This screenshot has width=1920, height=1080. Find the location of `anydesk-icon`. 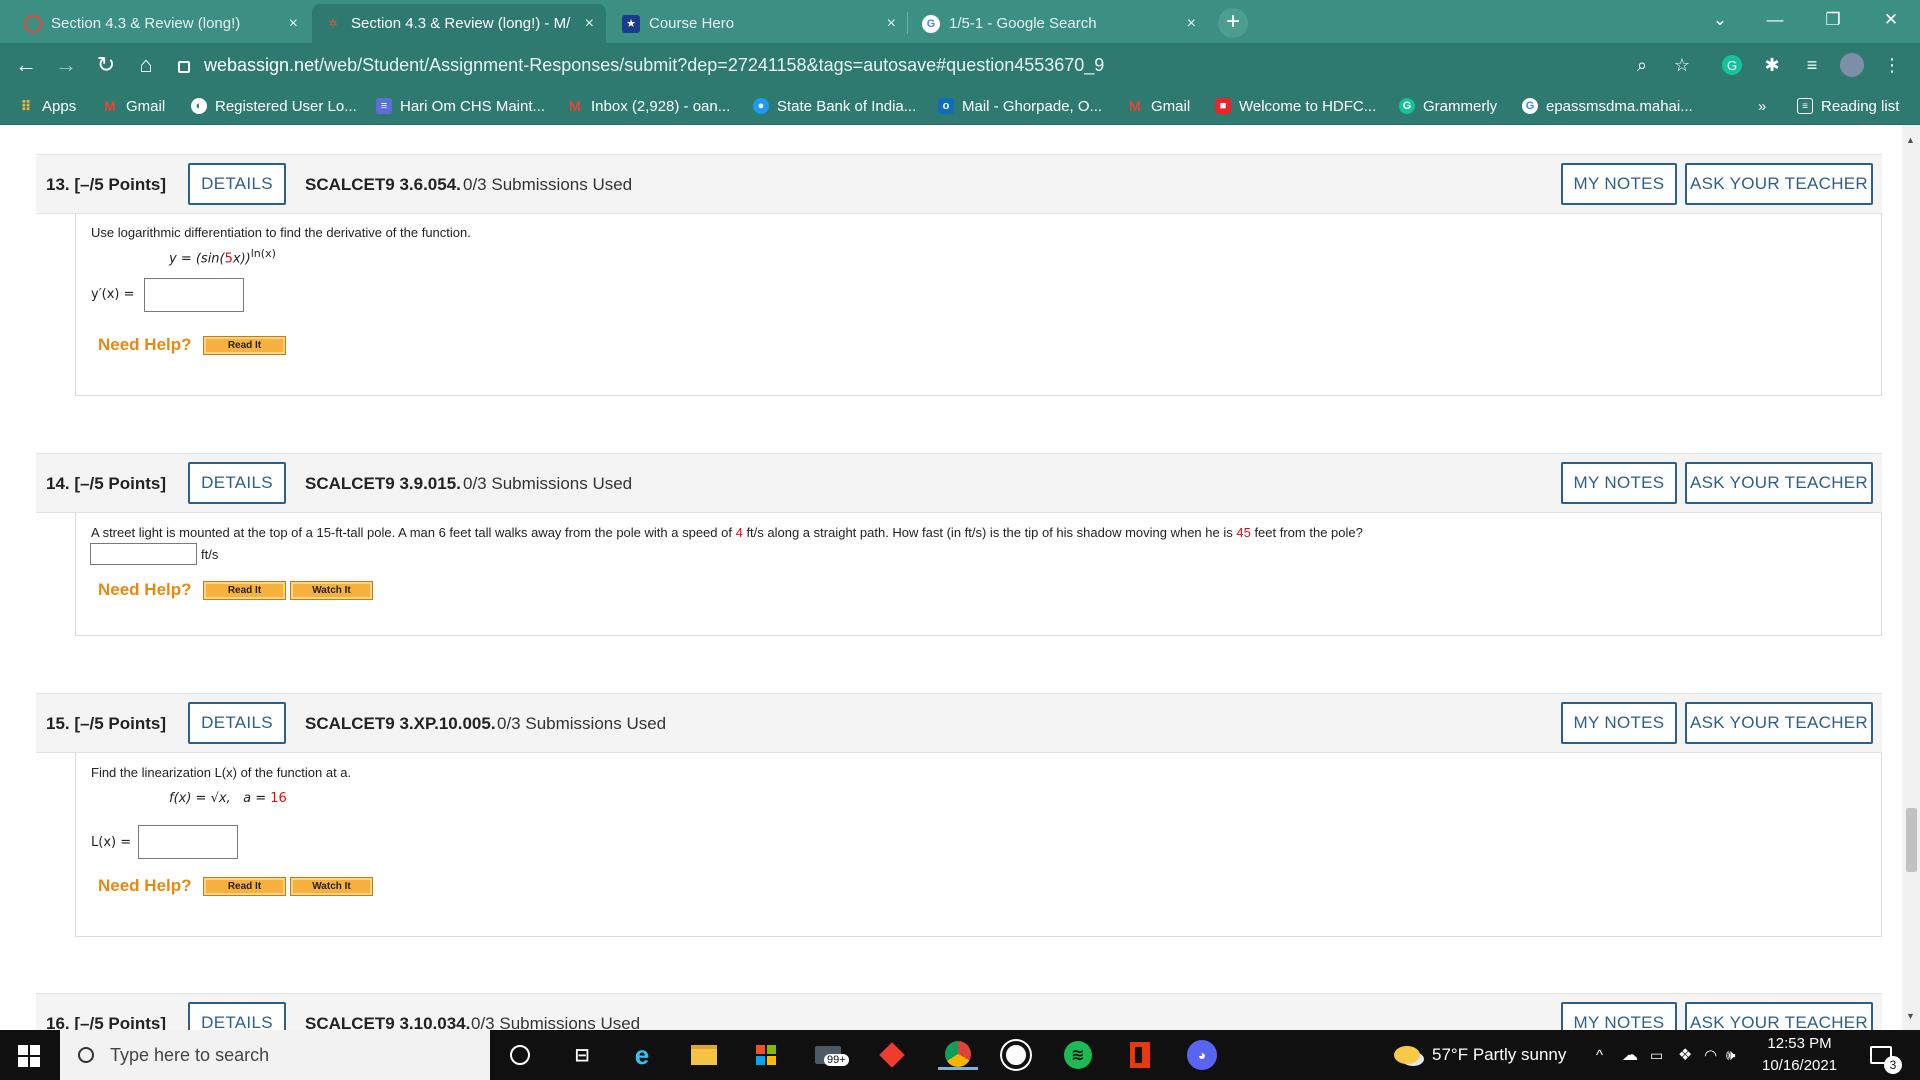

anydesk-icon is located at coordinates (892, 1055).